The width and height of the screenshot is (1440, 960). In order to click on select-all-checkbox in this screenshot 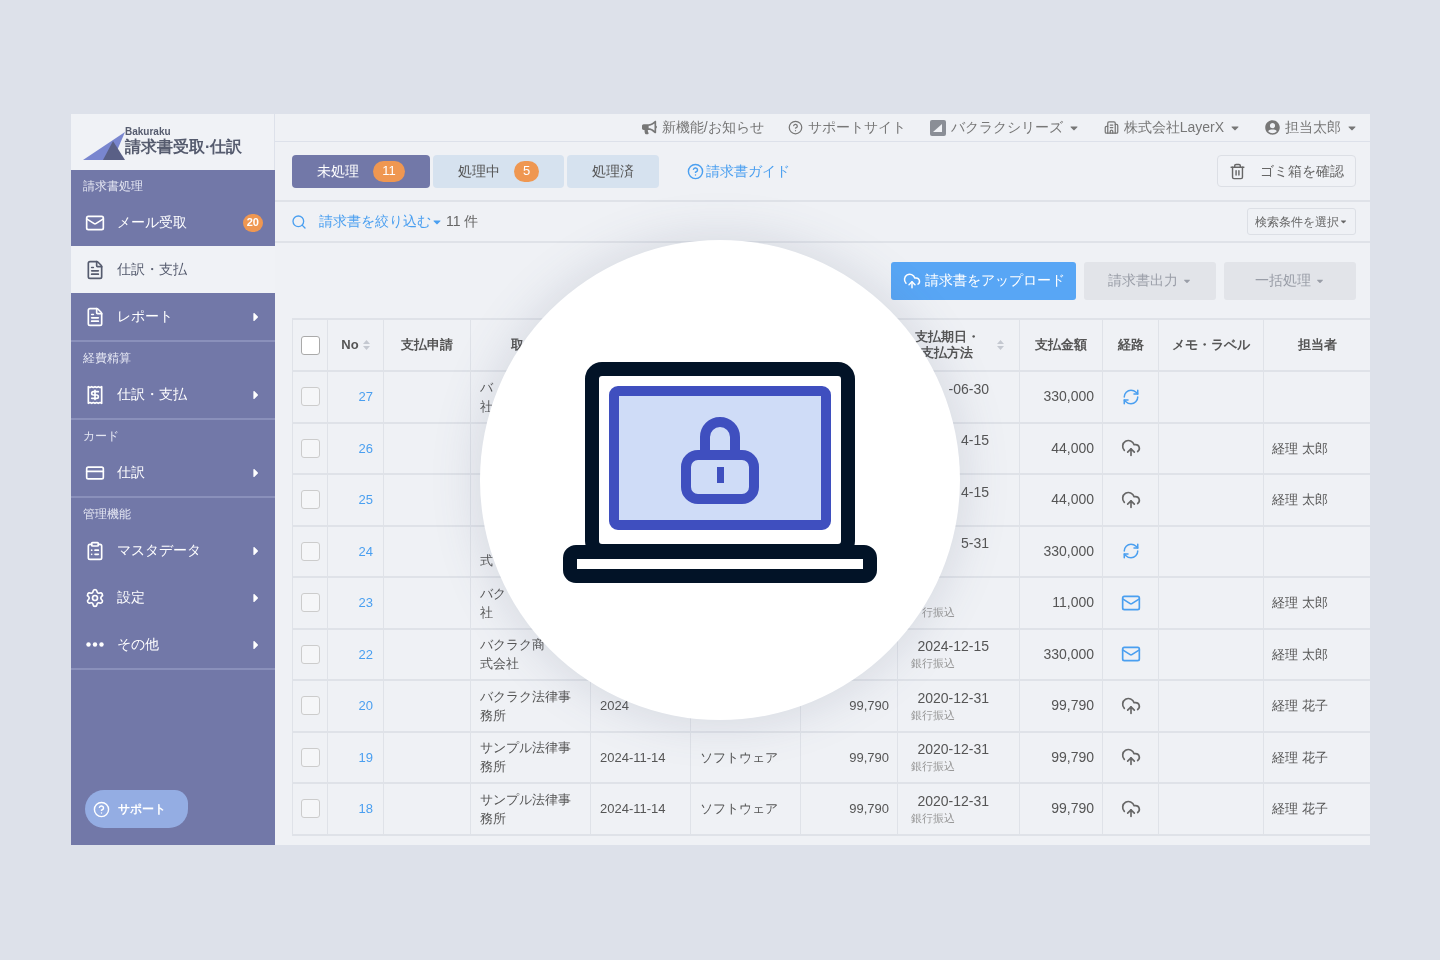, I will do `click(310, 345)`.